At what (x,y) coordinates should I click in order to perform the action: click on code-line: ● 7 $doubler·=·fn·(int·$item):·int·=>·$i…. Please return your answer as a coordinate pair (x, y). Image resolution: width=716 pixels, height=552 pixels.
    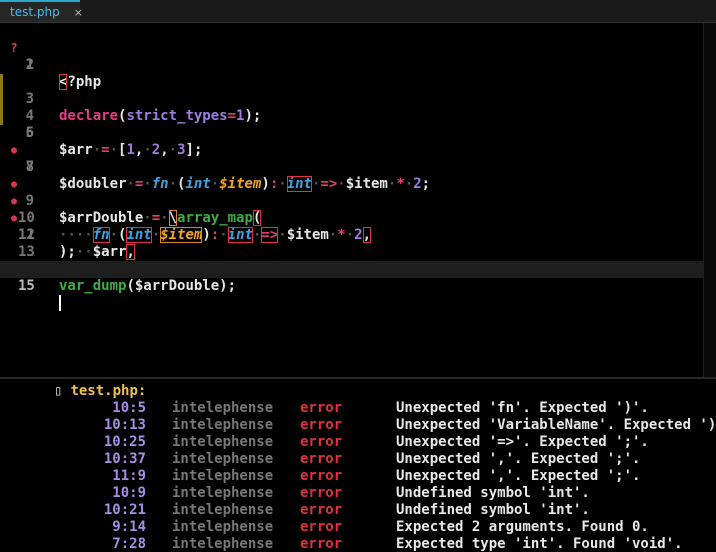
    Looking at the image, I should click on (352, 158).